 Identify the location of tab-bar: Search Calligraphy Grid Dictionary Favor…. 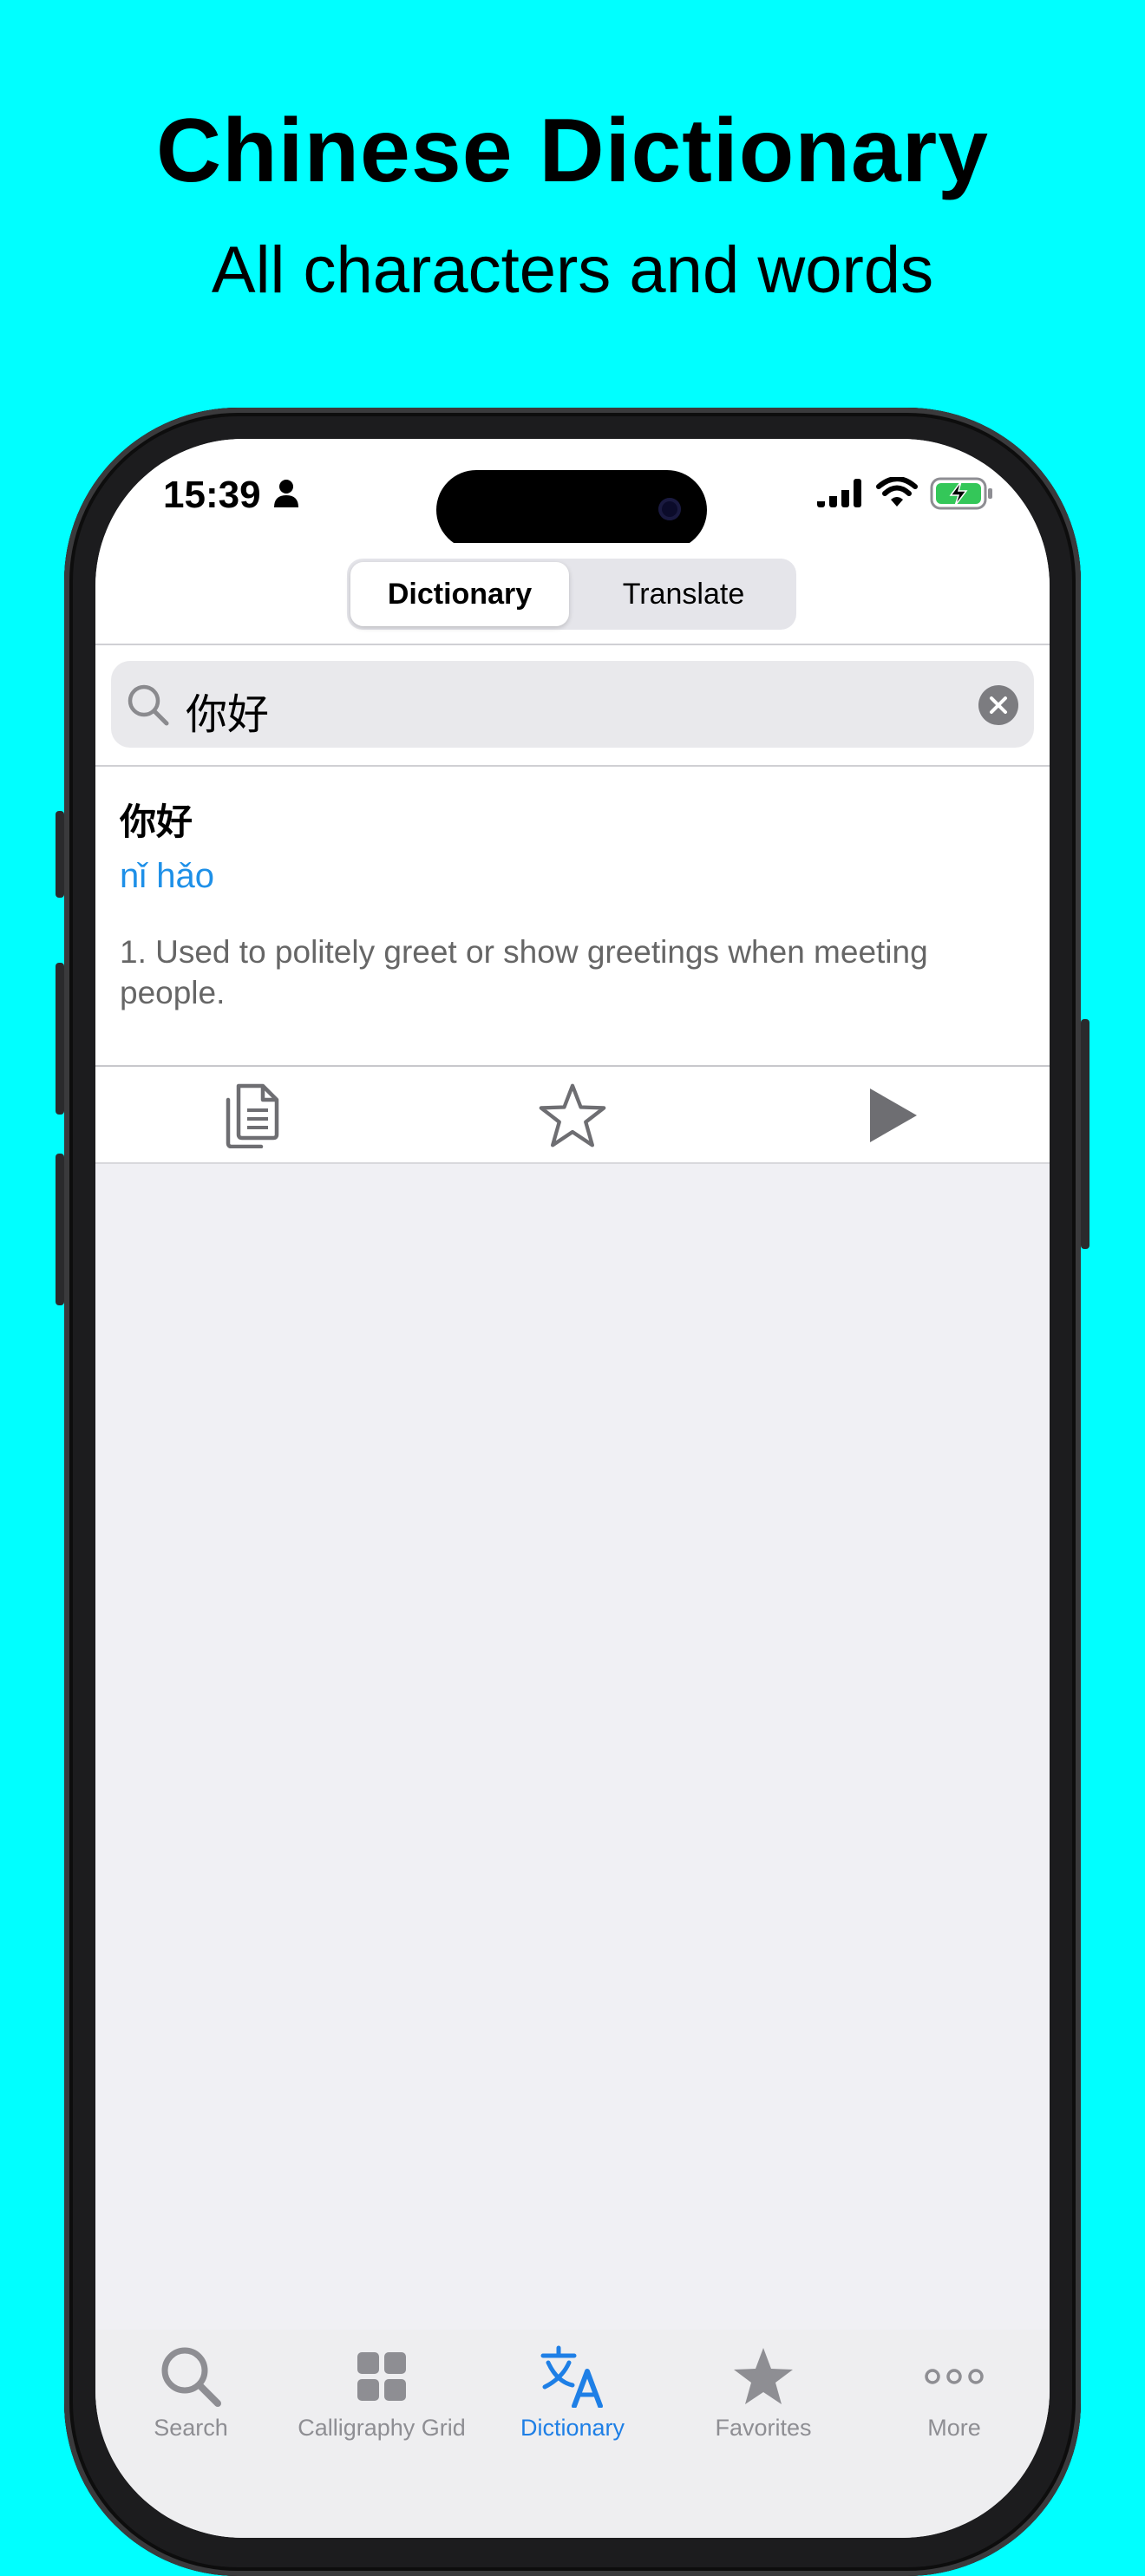
(572, 2434).